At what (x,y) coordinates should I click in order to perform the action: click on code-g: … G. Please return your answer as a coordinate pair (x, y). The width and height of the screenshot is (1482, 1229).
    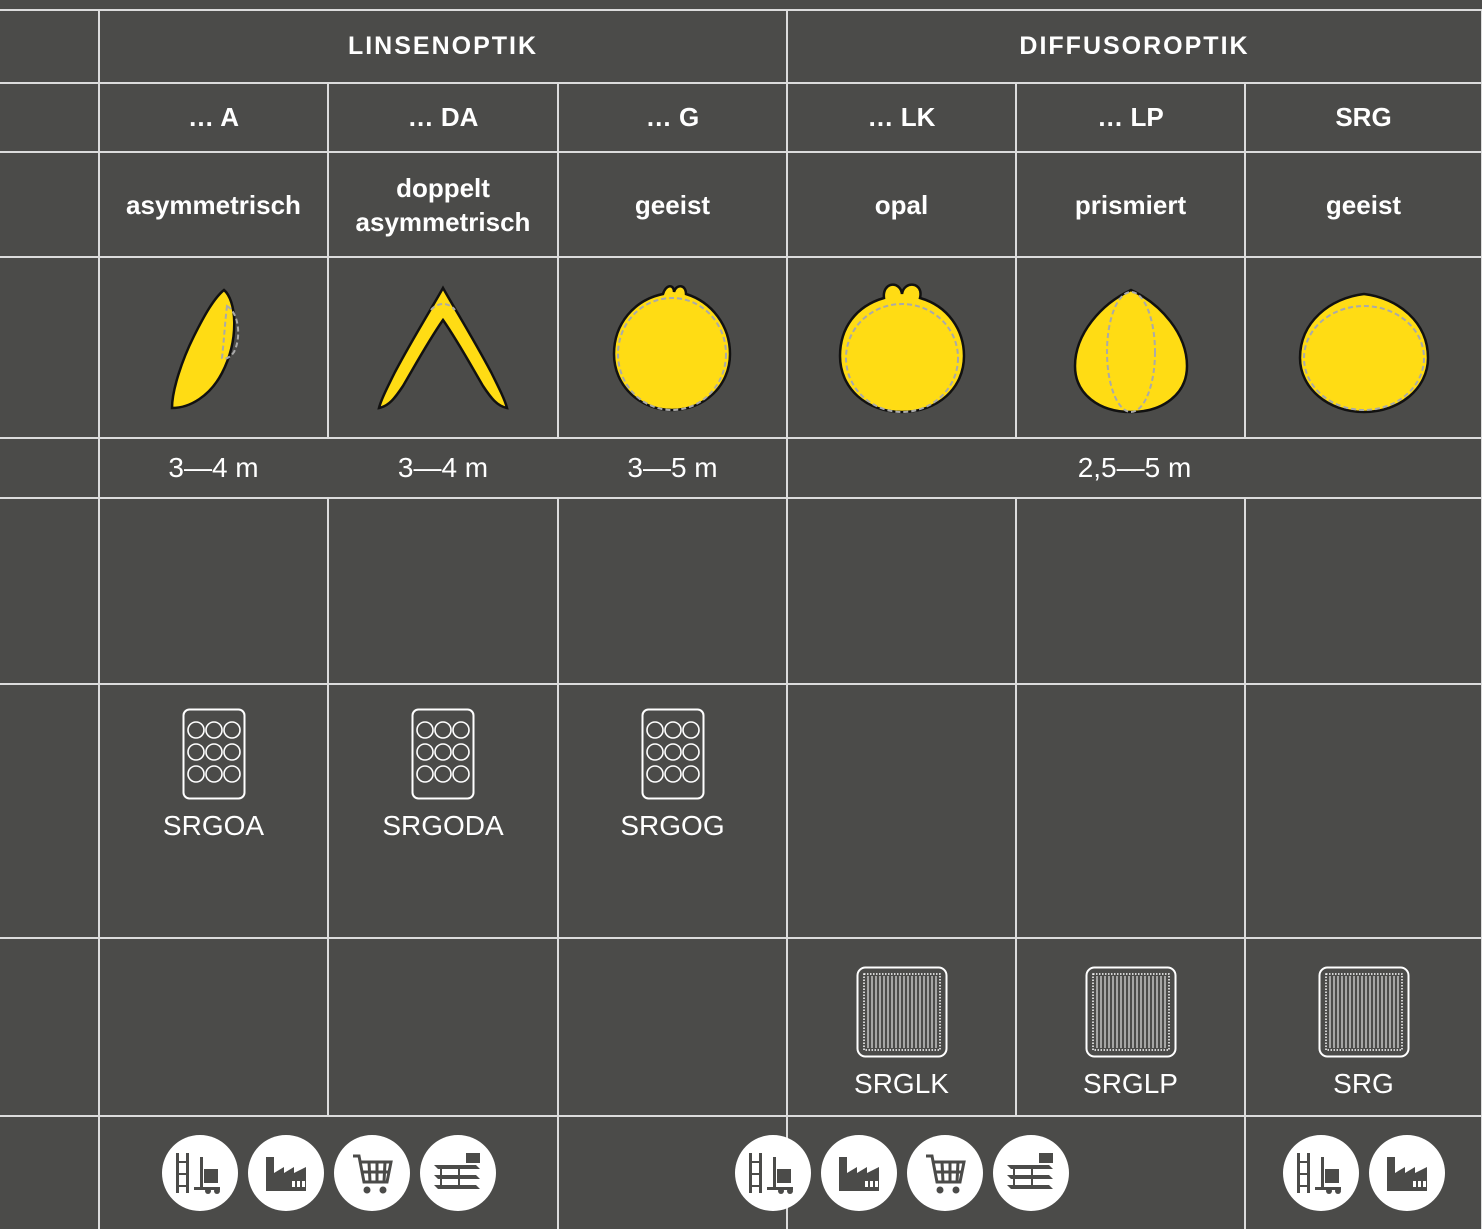
    Looking at the image, I should click on (672, 117).